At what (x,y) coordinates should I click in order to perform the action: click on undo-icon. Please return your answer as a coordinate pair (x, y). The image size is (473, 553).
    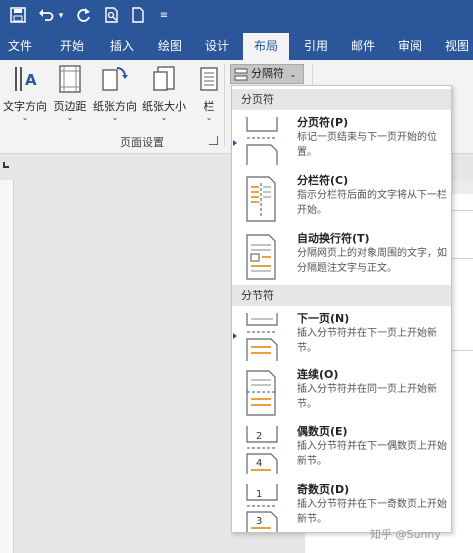
    Looking at the image, I should click on (46, 16).